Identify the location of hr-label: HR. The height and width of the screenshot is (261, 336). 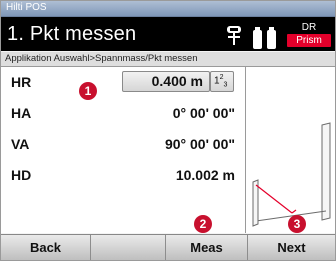
(21, 82).